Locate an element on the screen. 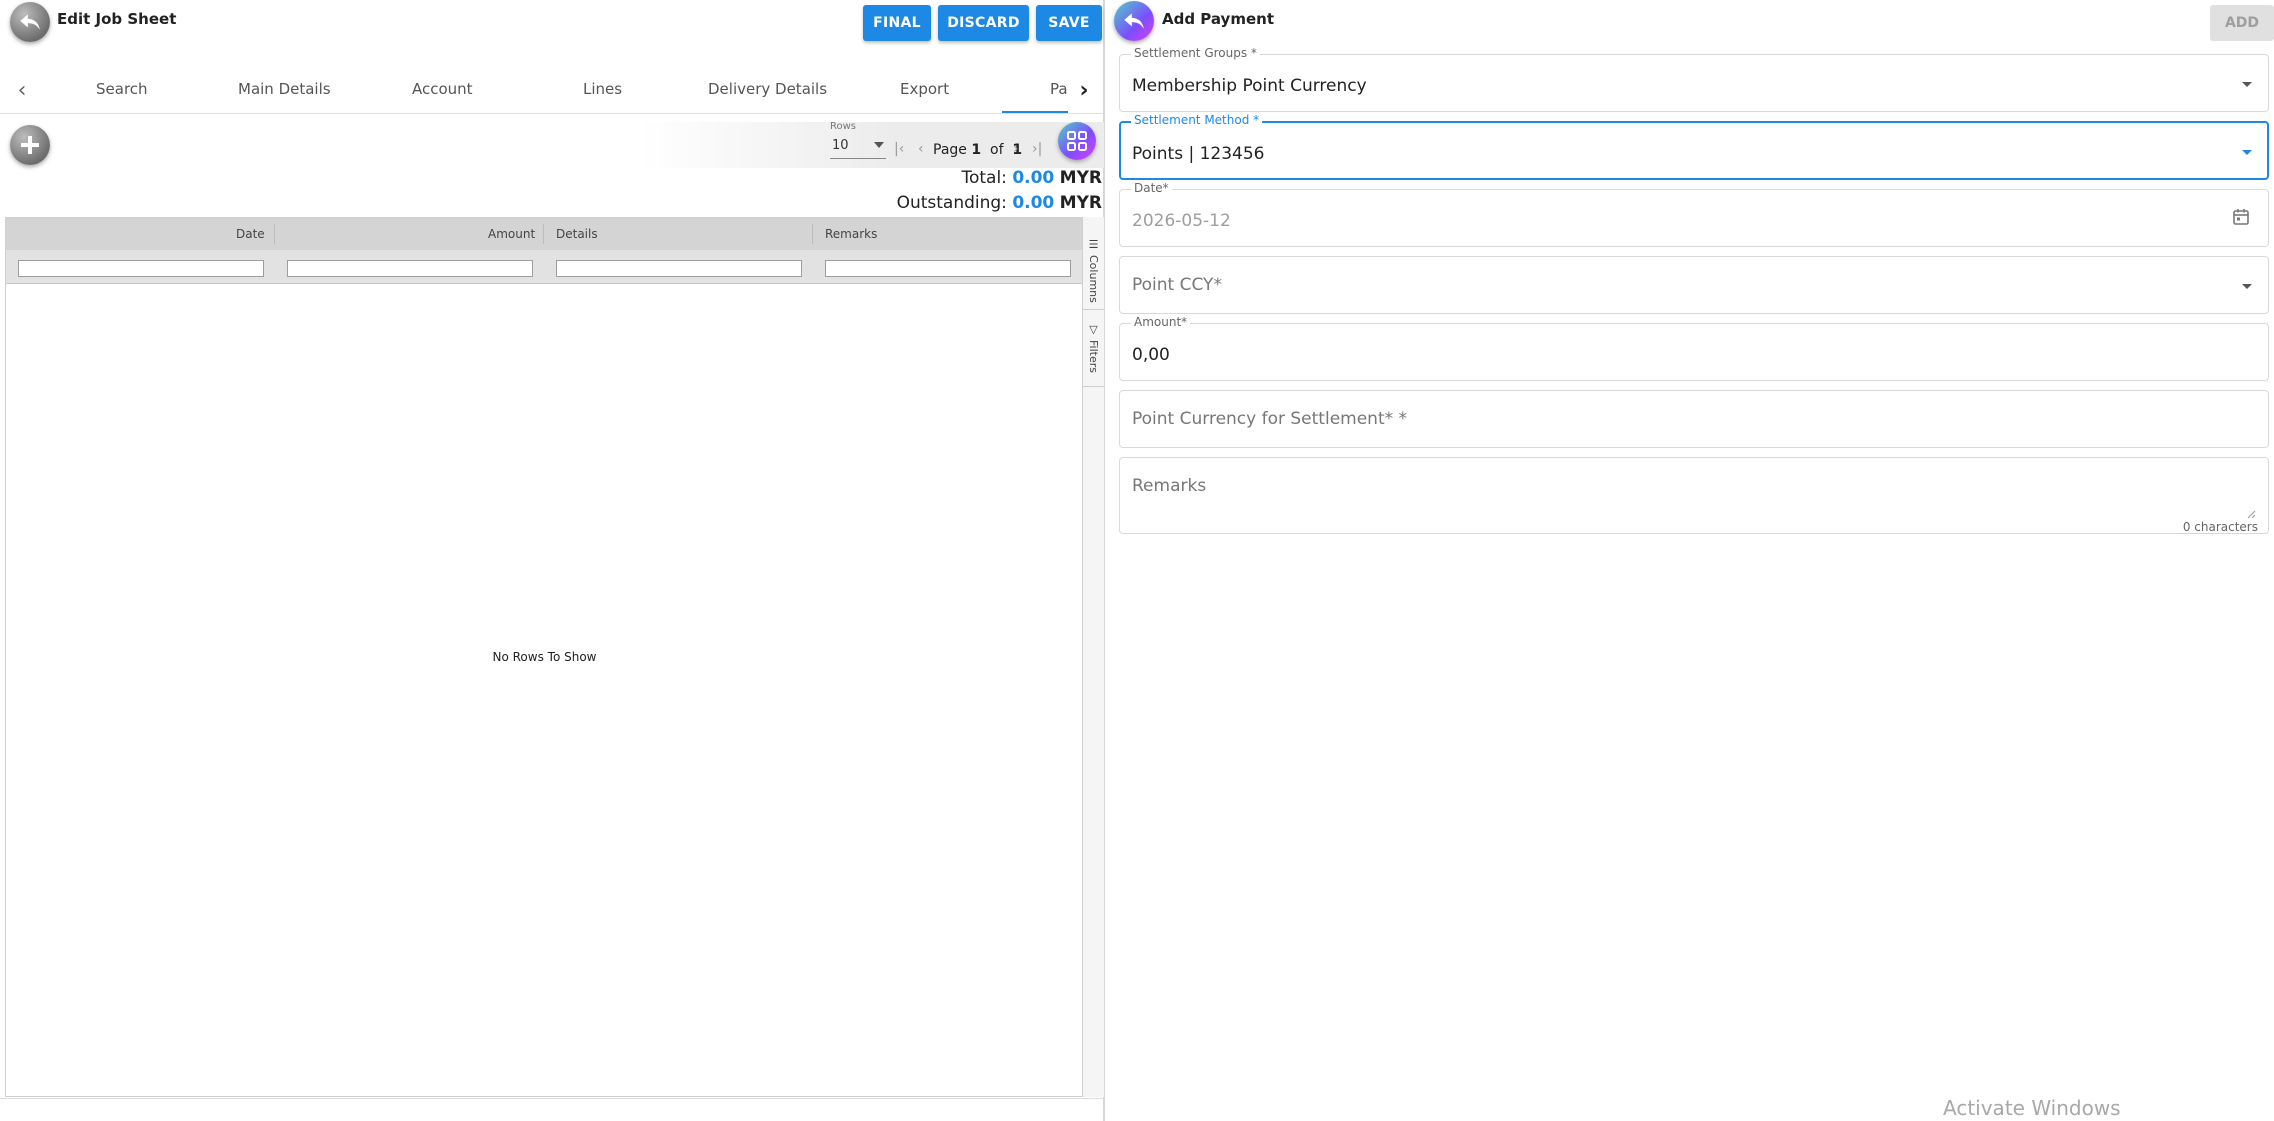  outstanding-value: 0.00 is located at coordinates (1033, 203).